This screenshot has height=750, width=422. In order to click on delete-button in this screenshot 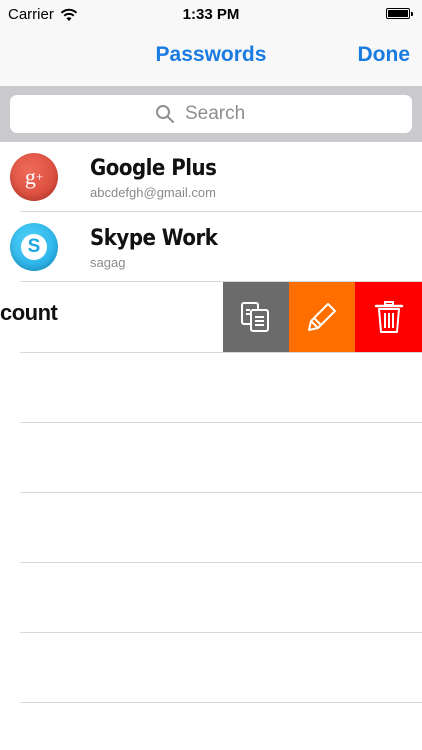, I will do `click(388, 317)`.